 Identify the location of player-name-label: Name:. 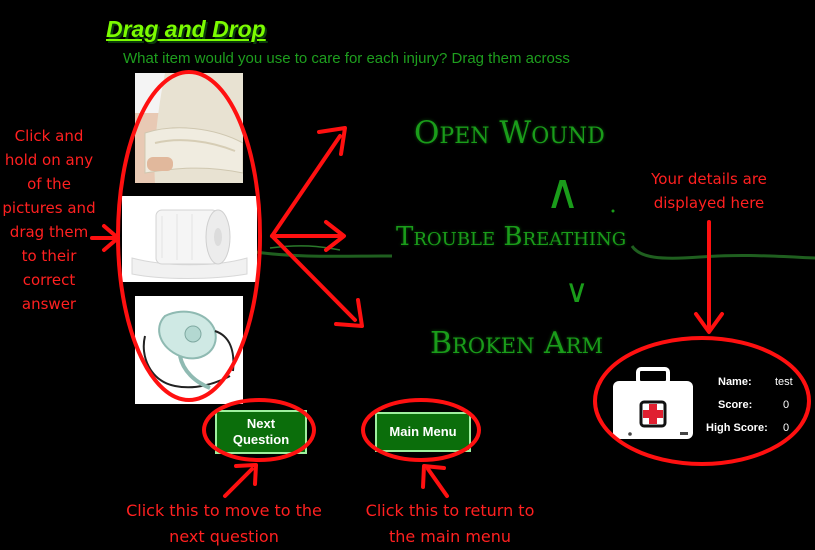
(735, 382).